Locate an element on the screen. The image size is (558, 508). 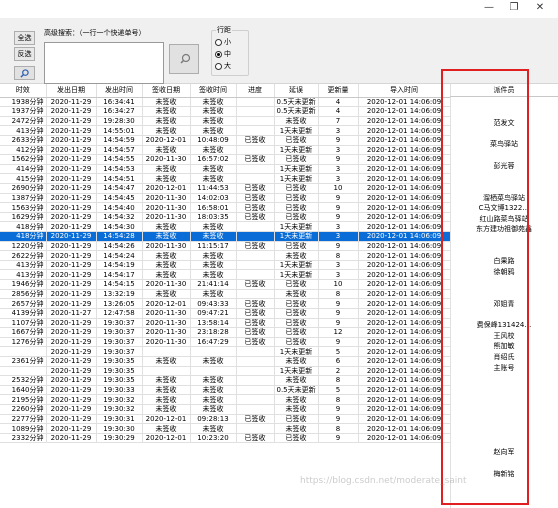
row-spacing-group: 行距 小 中 大 is located at coordinates (230, 50).